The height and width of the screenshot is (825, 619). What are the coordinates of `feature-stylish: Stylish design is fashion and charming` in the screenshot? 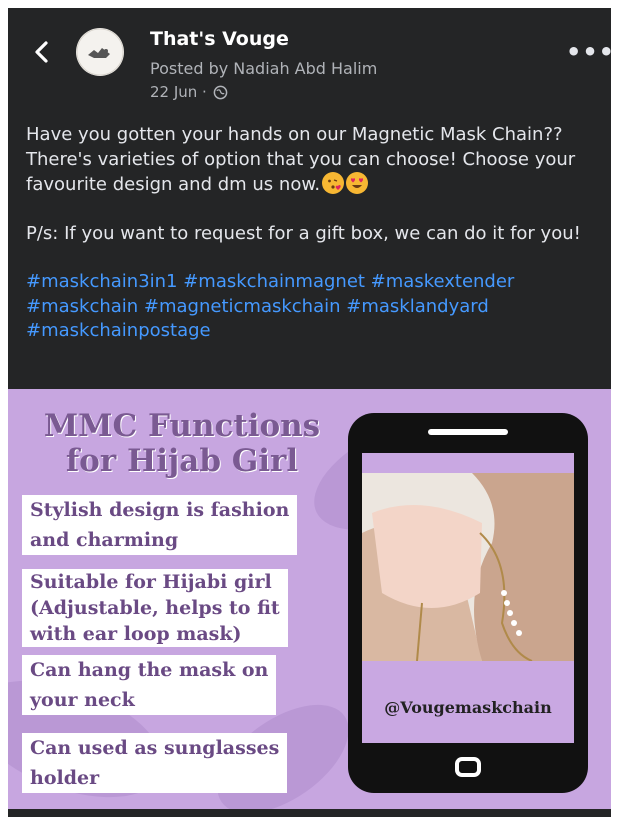 It's located at (160, 525).